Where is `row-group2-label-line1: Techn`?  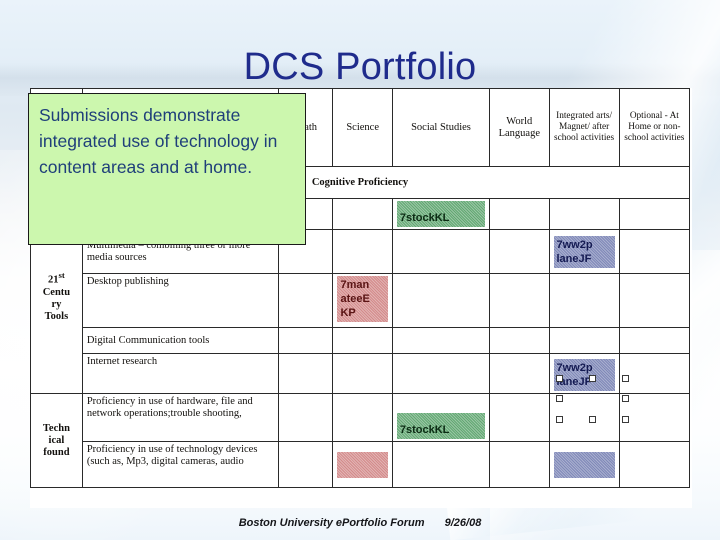
row-group2-label-line1: Techn is located at coordinates (56, 428).